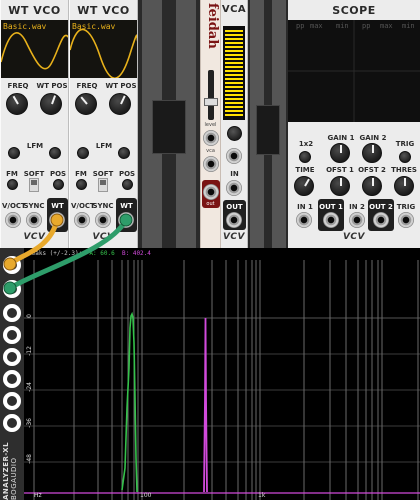  Describe the element at coordinates (357, 220) in the screenshot. I see `in2-jack` at that location.